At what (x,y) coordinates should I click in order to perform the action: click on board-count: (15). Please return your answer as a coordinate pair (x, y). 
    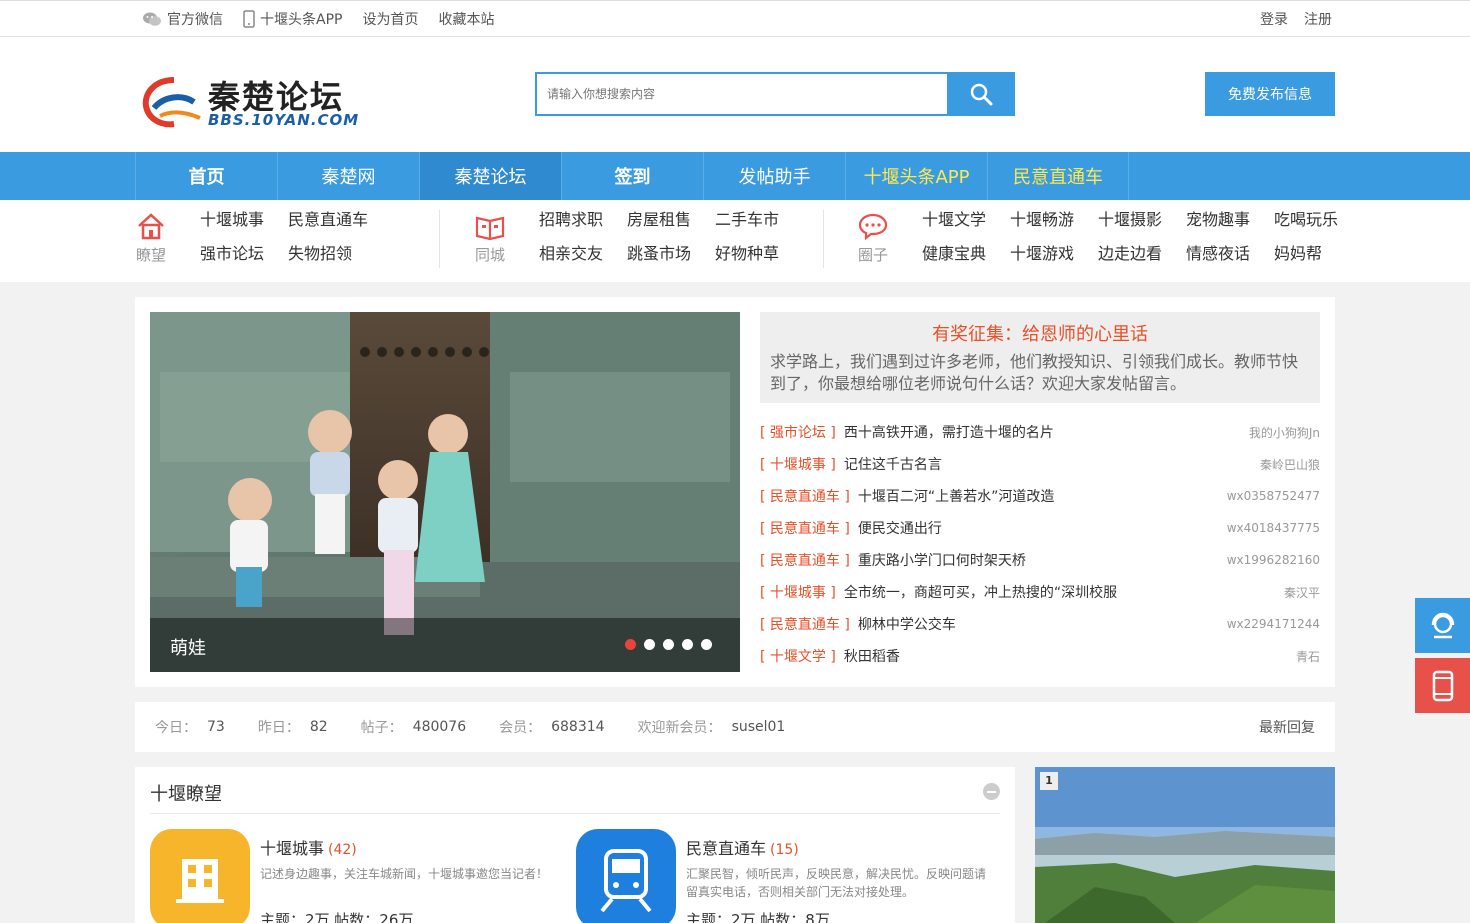
    Looking at the image, I should click on (784, 850).